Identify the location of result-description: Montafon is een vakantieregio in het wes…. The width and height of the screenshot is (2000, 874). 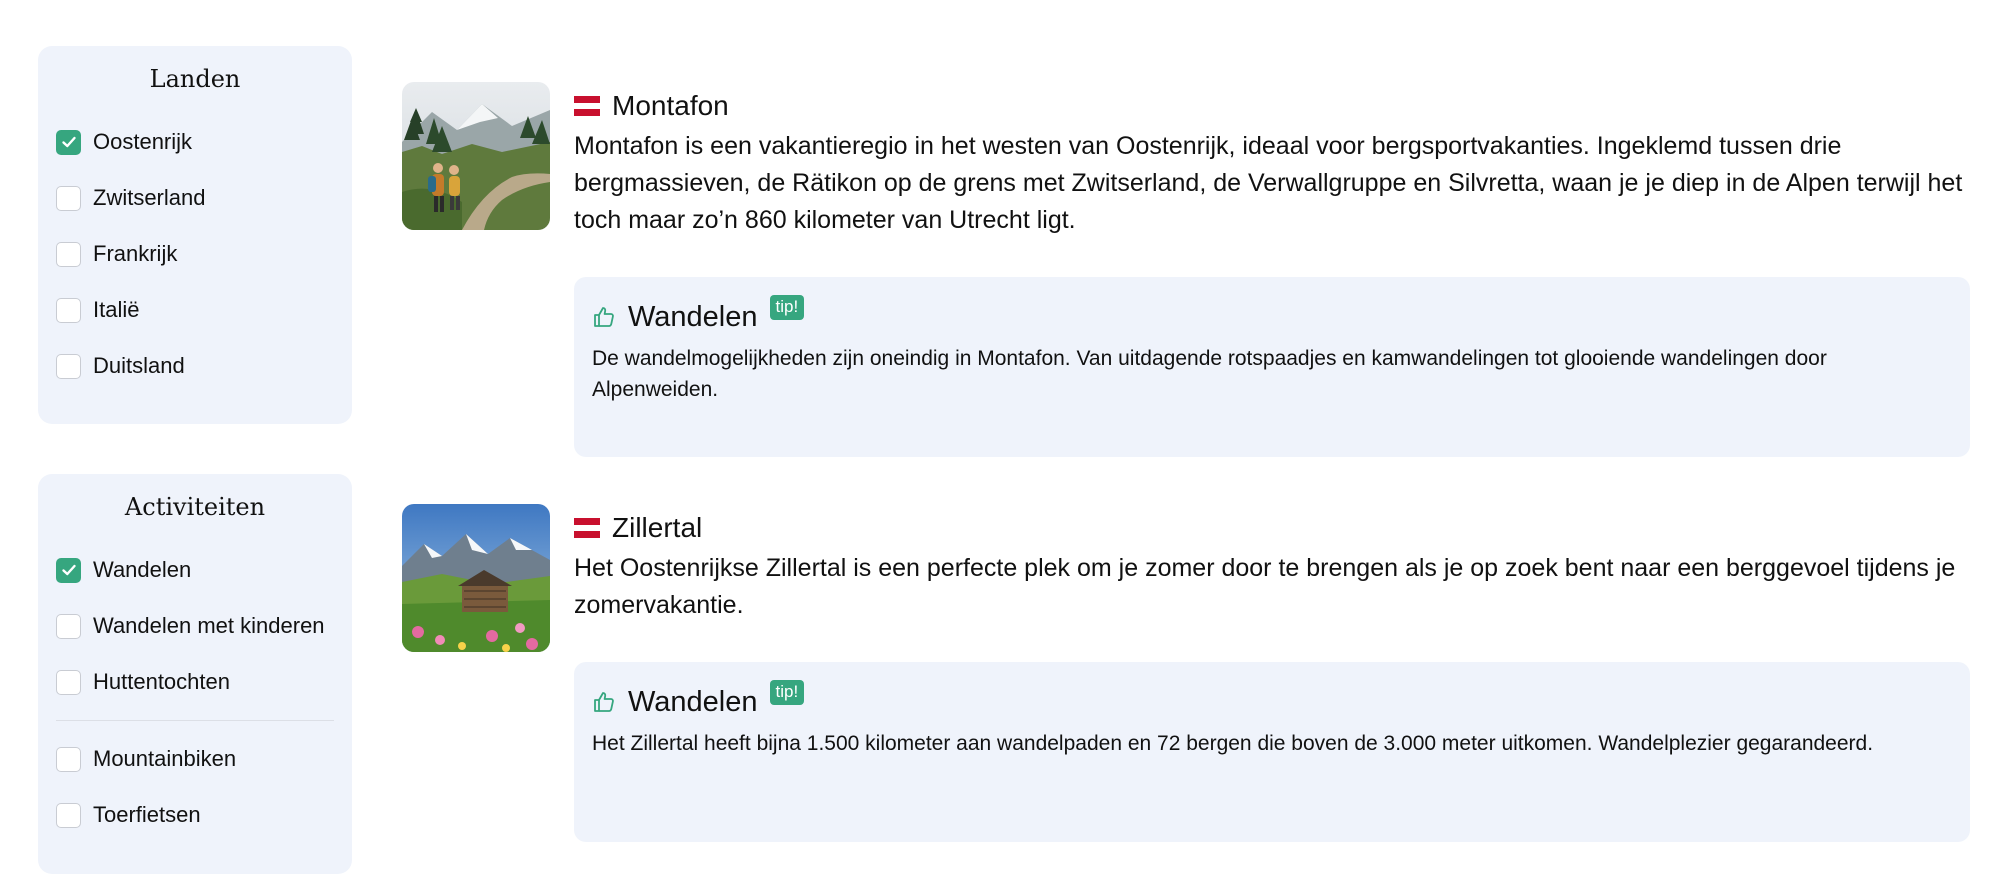
(1268, 183).